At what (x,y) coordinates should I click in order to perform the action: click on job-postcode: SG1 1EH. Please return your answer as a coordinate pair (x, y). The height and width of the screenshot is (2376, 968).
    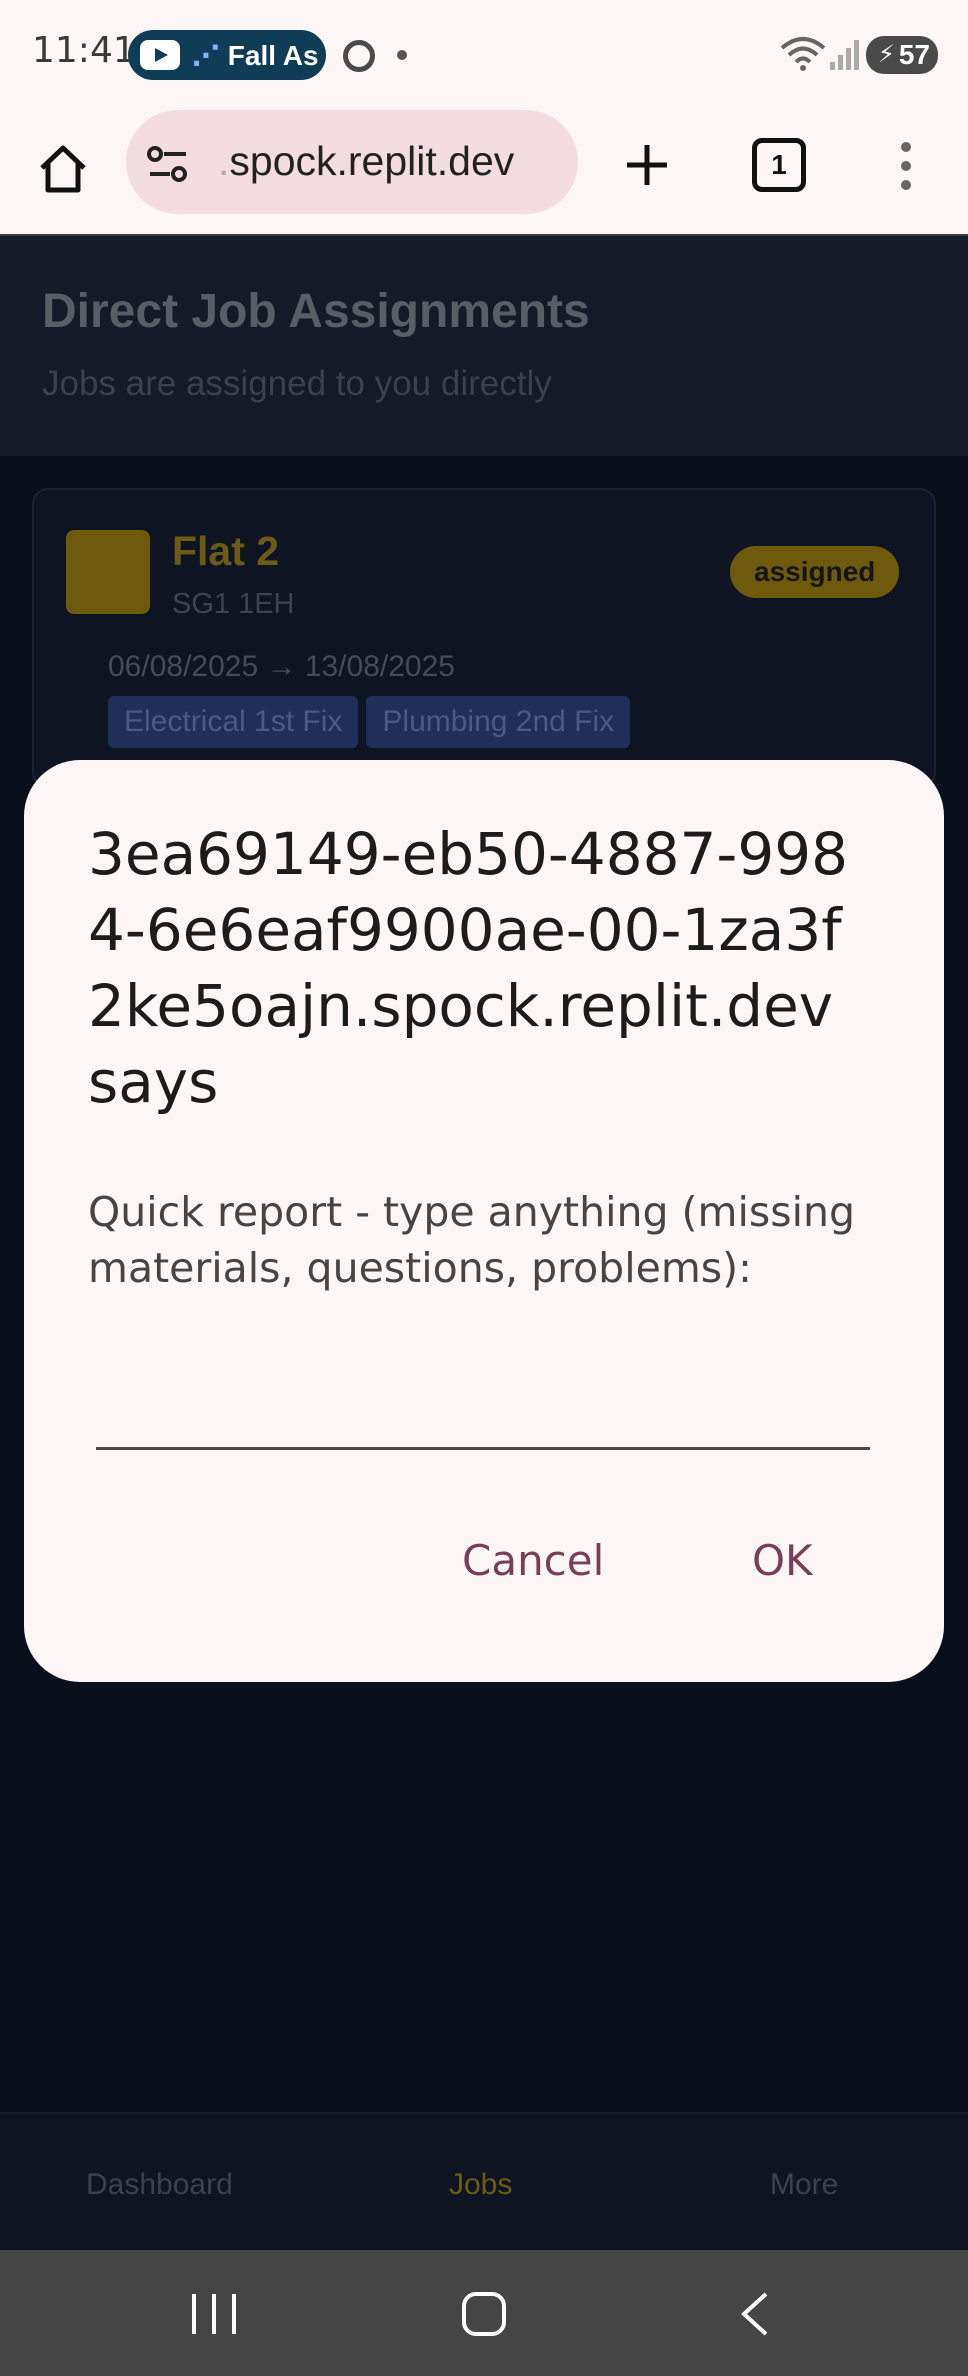
    Looking at the image, I should click on (233, 604).